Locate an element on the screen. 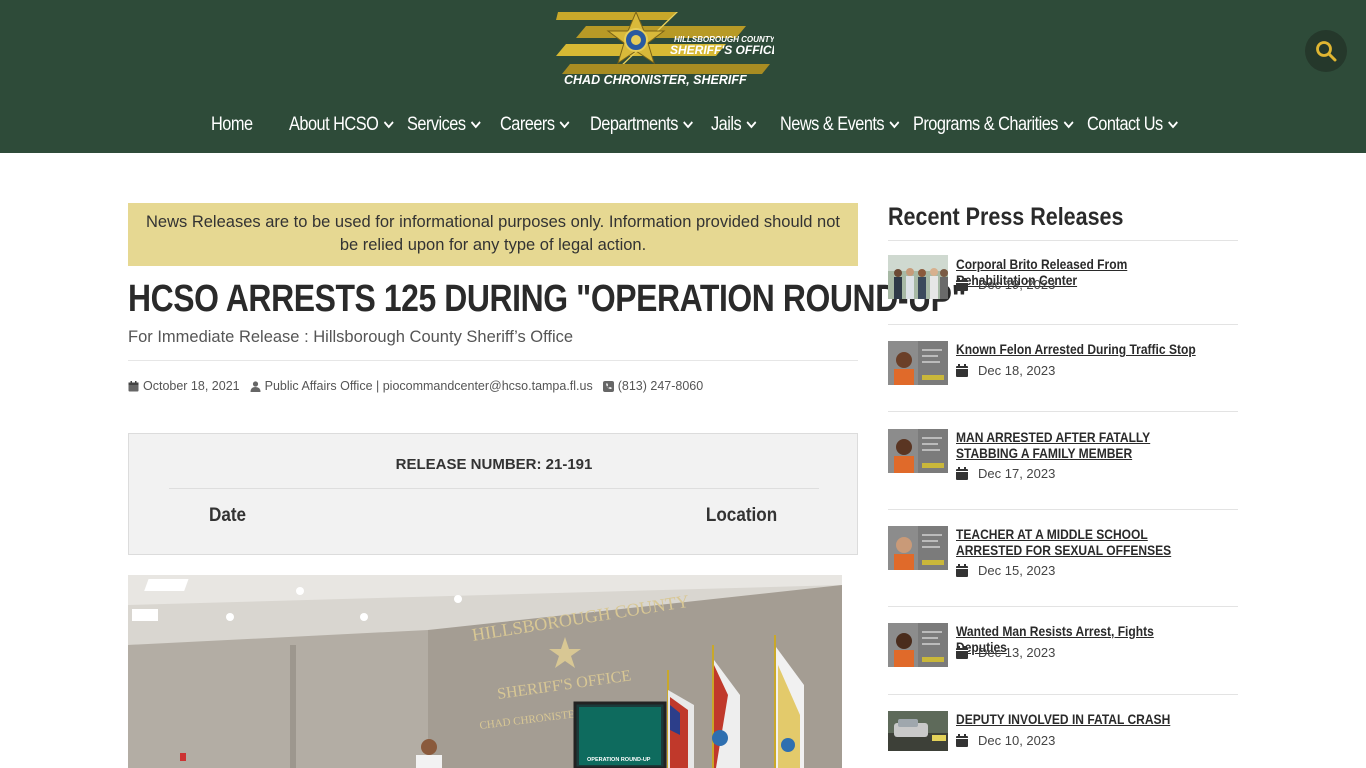 This screenshot has height=768, width=1366. nav-label: Services is located at coordinates (436, 124).